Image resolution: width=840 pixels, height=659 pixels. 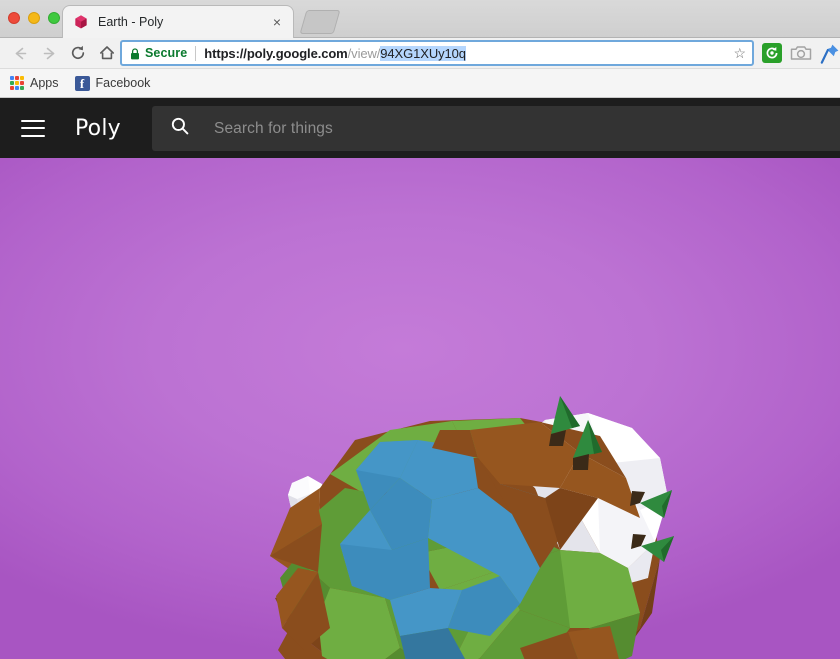 I want to click on hamburger-menu-icon, so click(x=33, y=128).